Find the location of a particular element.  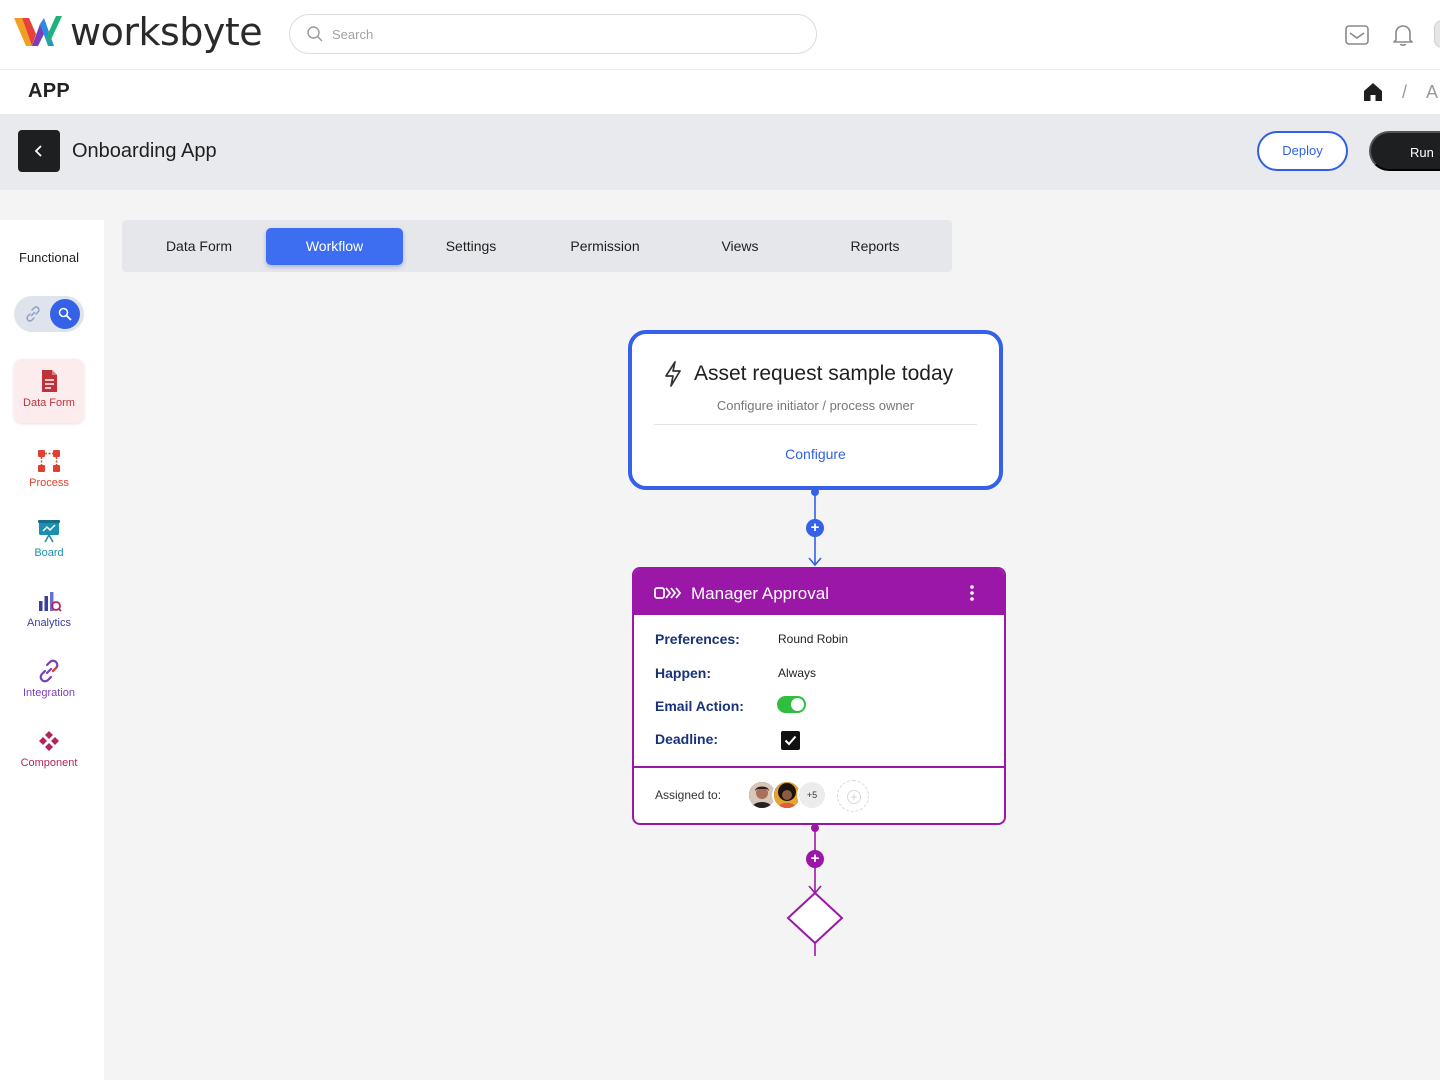

approval-step-icon is located at coordinates (668, 593).